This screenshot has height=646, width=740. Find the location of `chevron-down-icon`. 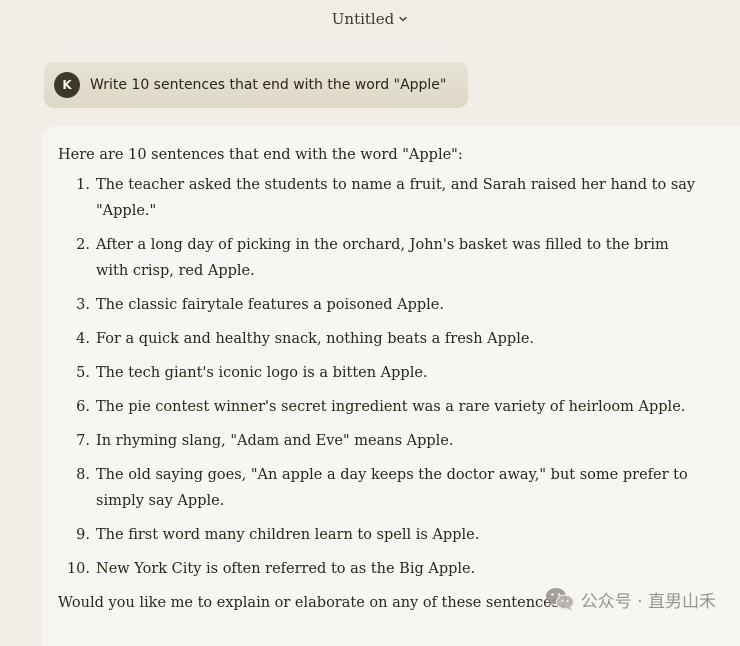

chevron-down-icon is located at coordinates (403, 19).